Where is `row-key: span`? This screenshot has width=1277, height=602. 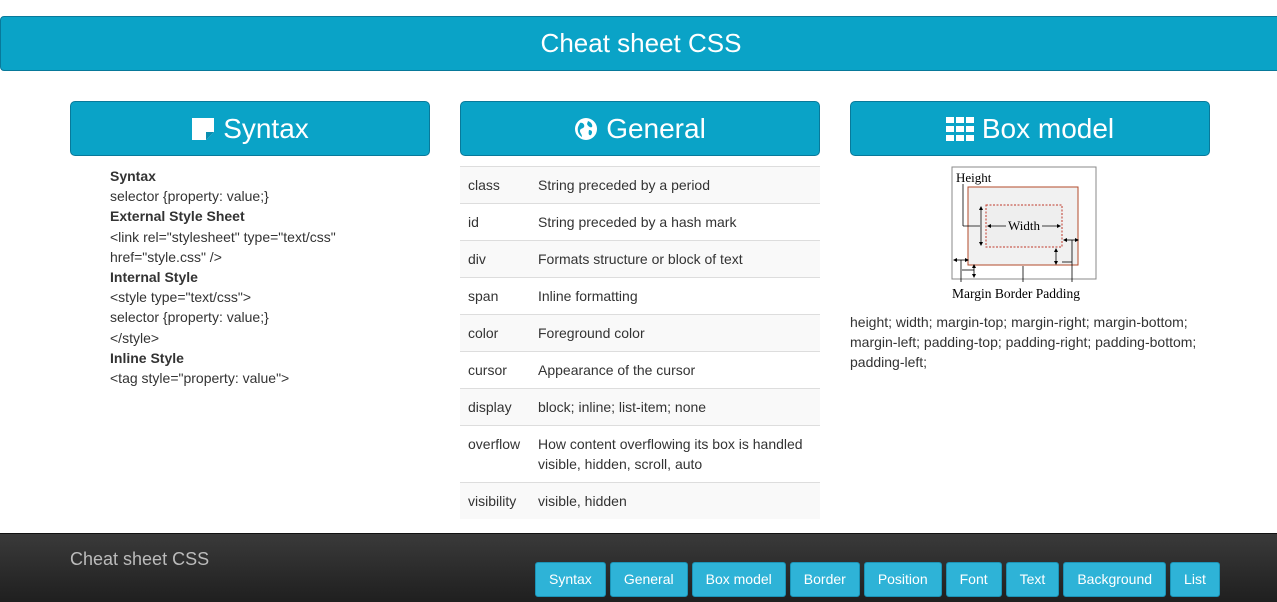 row-key: span is located at coordinates (495, 296).